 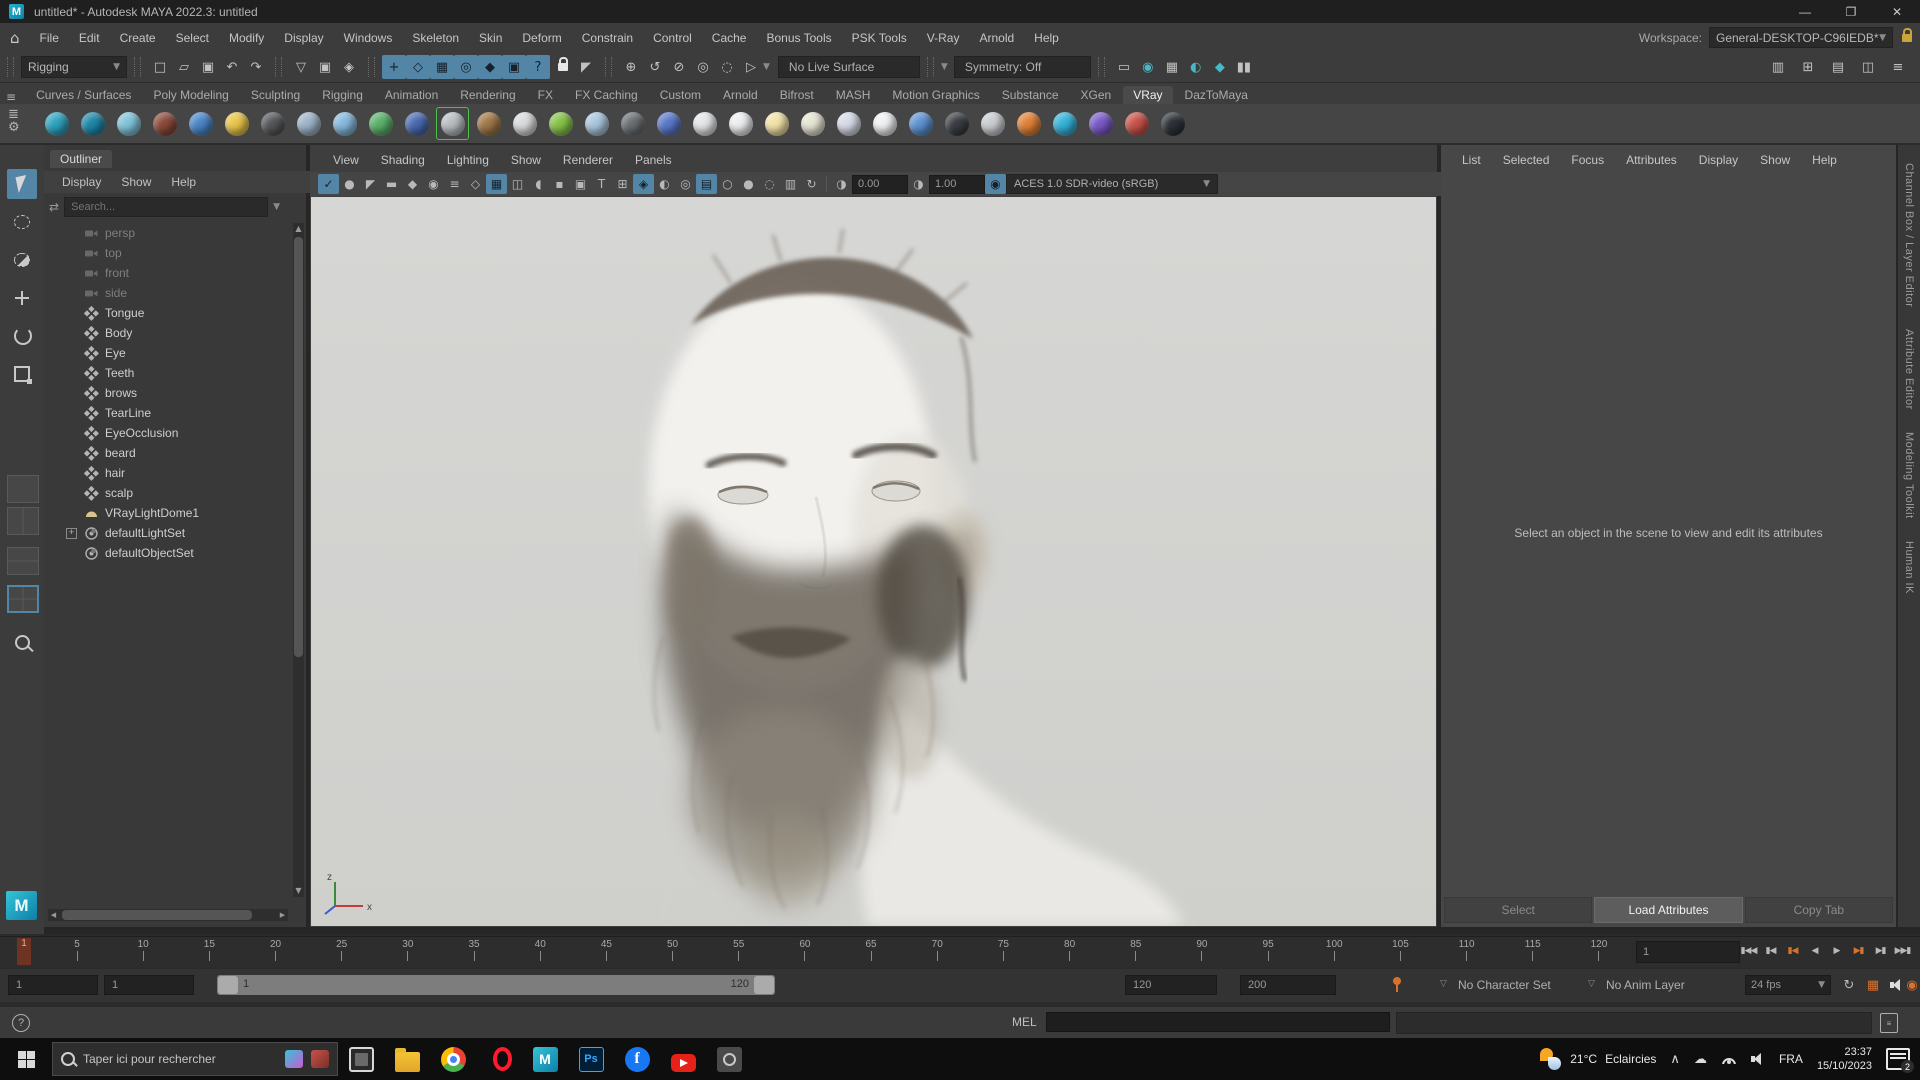 What do you see at coordinates (168, 253) in the screenshot?
I see `outliner-item: + top` at bounding box center [168, 253].